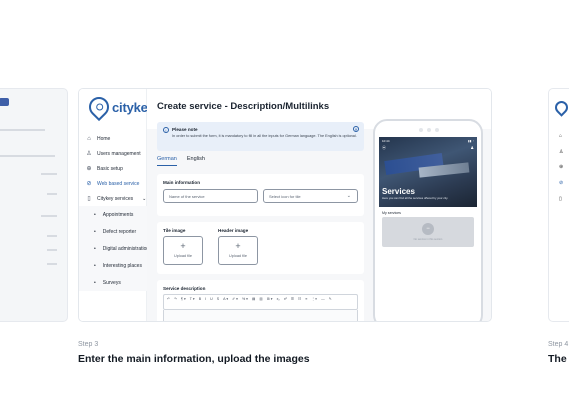 This screenshot has width=569, height=400. I want to click on plus-icon: +, so click(183, 246).